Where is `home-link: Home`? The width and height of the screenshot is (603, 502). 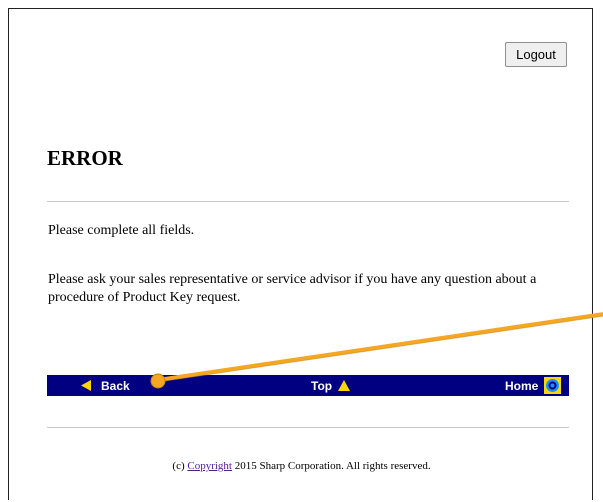
home-link: Home is located at coordinates (533, 385).